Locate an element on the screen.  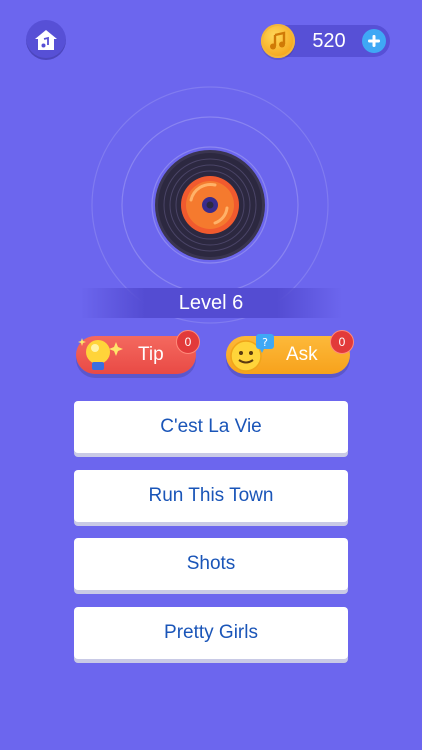
vinyl-record is located at coordinates (210, 205).